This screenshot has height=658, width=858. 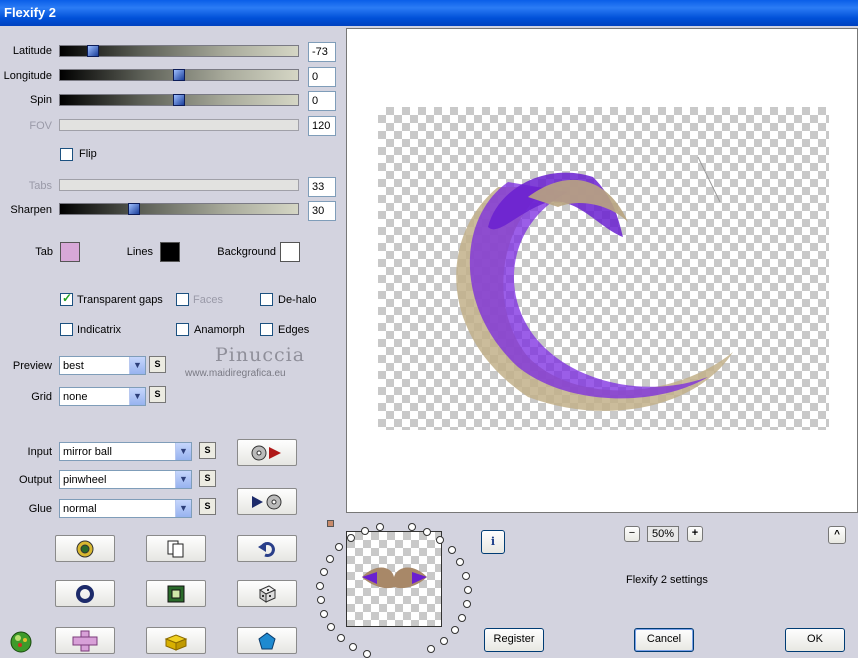 I want to click on flip-checkbox, so click(x=66, y=154).